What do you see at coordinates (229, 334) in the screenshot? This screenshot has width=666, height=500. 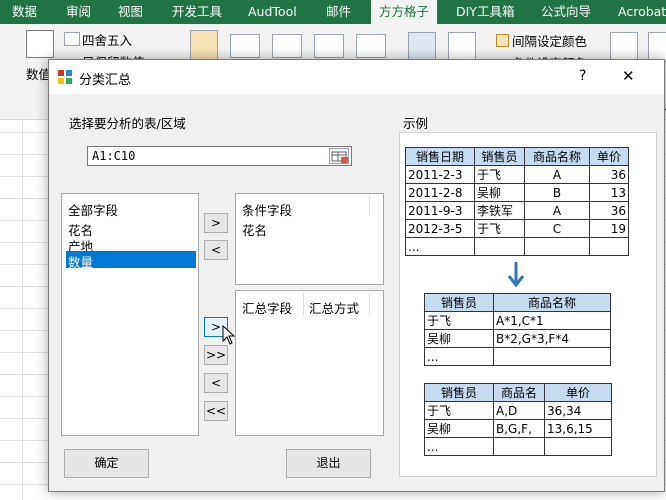 I see `mouse-cursor-icon` at bounding box center [229, 334].